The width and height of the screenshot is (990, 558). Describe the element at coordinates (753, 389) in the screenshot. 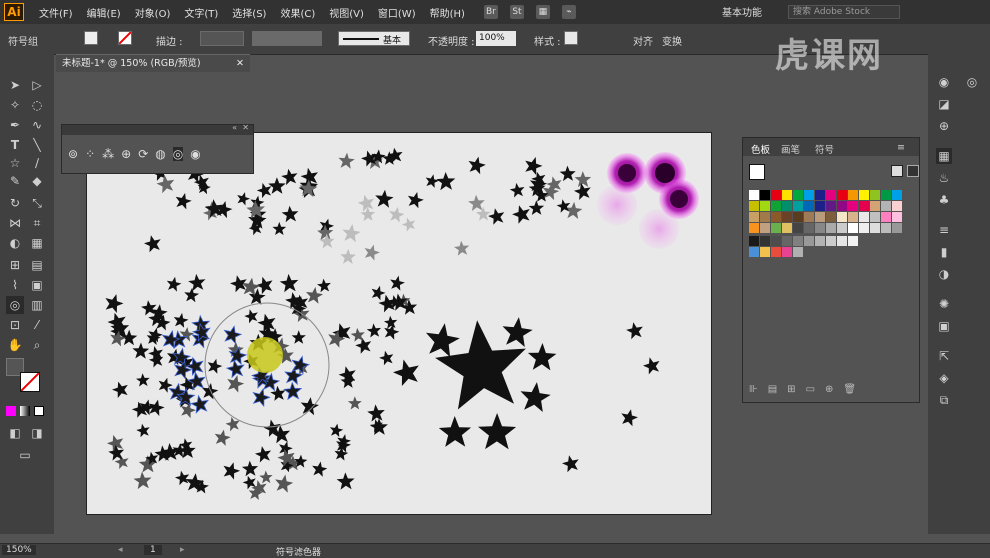

I see `swatch-libraries-icon: ⊪` at that location.